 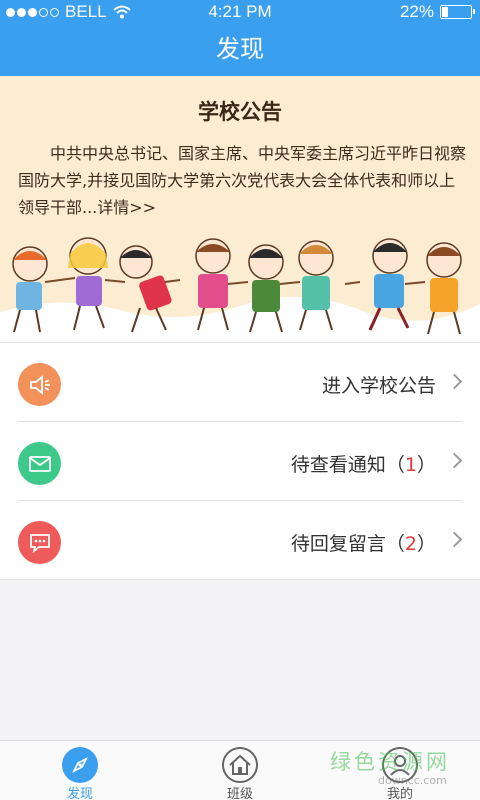 I want to click on tab-label: 班级, so click(x=239, y=793).